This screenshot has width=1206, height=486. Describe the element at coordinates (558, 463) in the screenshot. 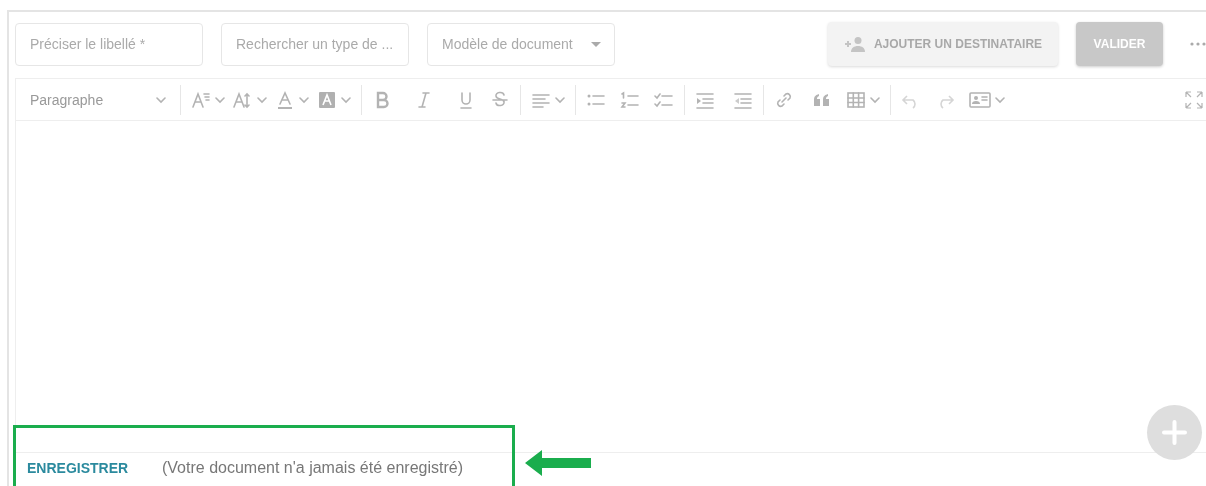

I see `arrow-icon` at that location.